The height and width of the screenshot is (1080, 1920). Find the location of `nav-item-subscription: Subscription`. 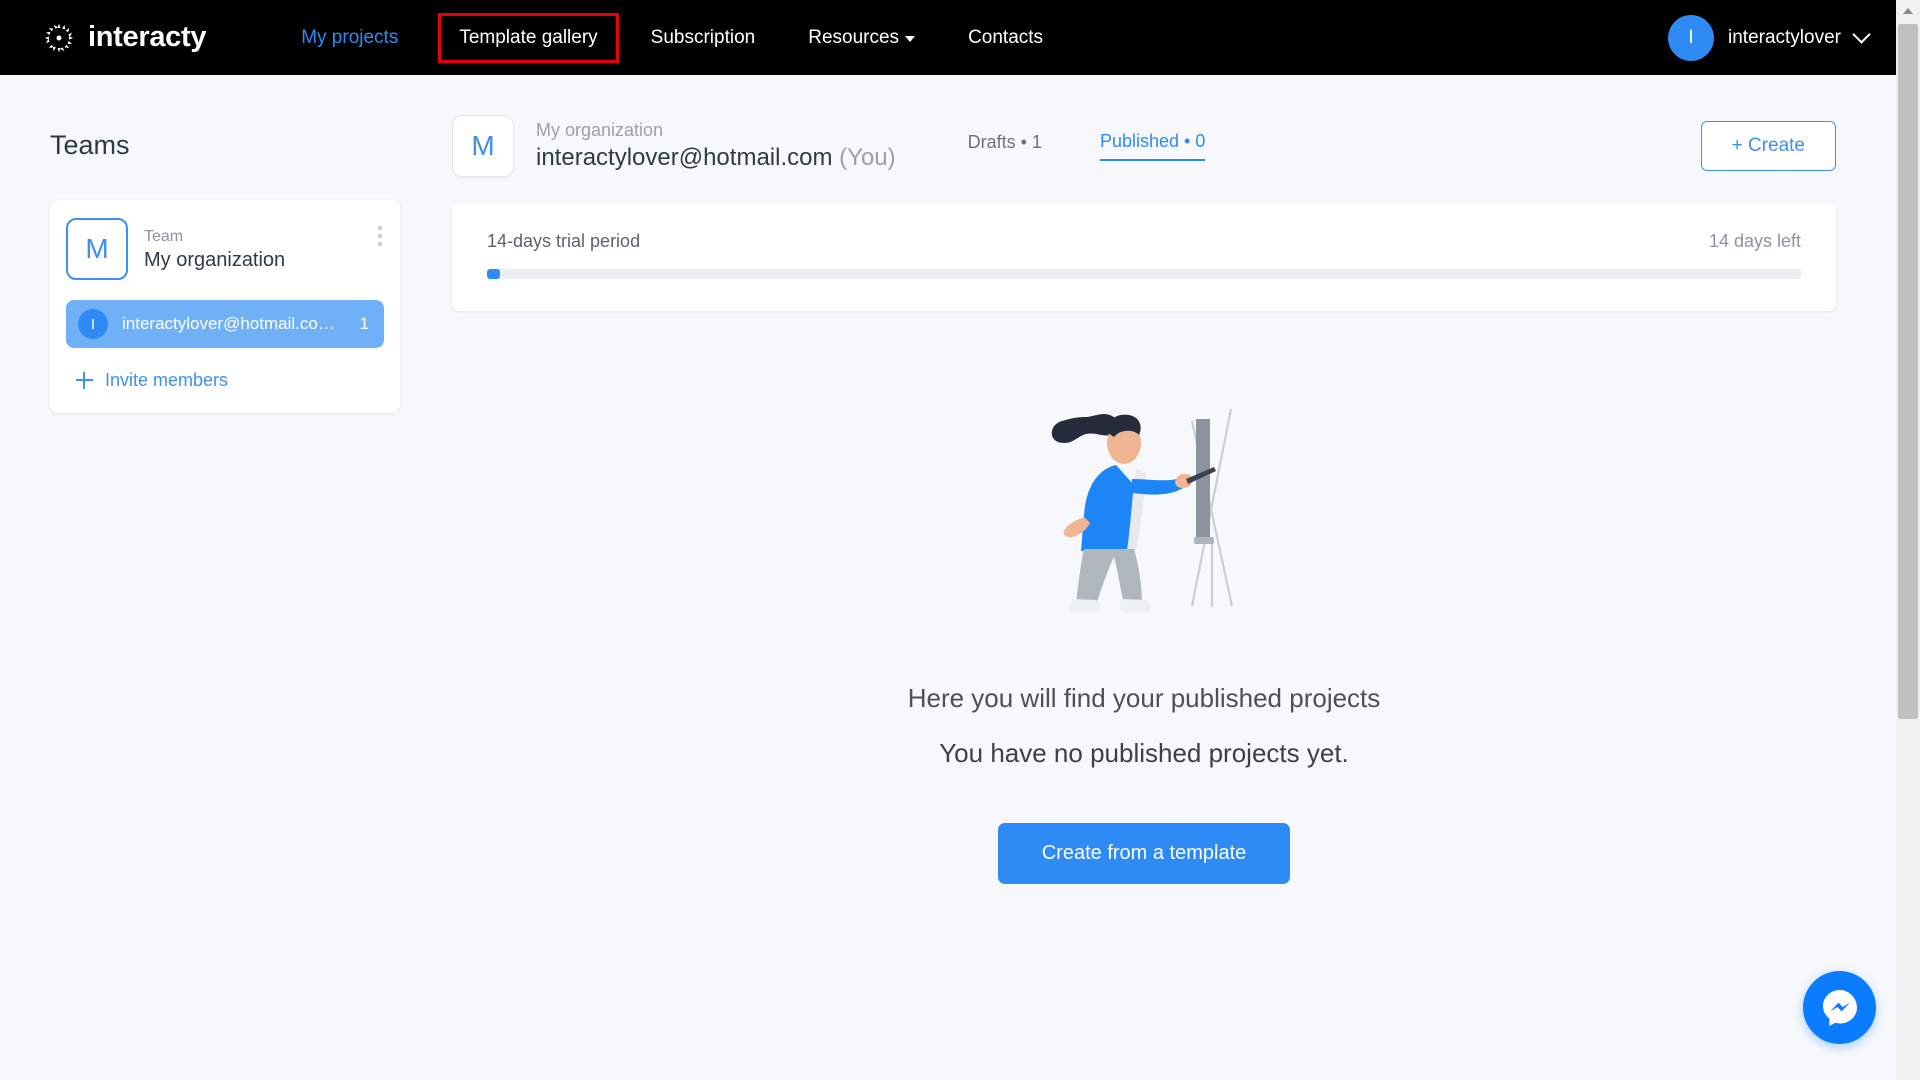

nav-item-subscription: Subscription is located at coordinates (703, 38).